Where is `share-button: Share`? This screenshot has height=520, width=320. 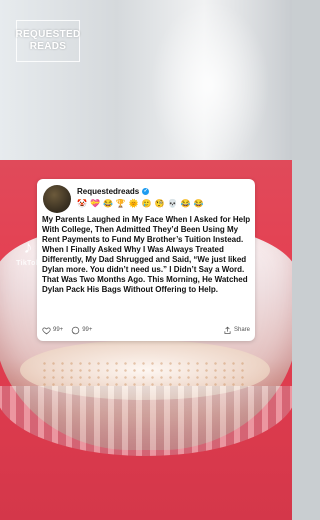
share-button: Share is located at coordinates (236, 330).